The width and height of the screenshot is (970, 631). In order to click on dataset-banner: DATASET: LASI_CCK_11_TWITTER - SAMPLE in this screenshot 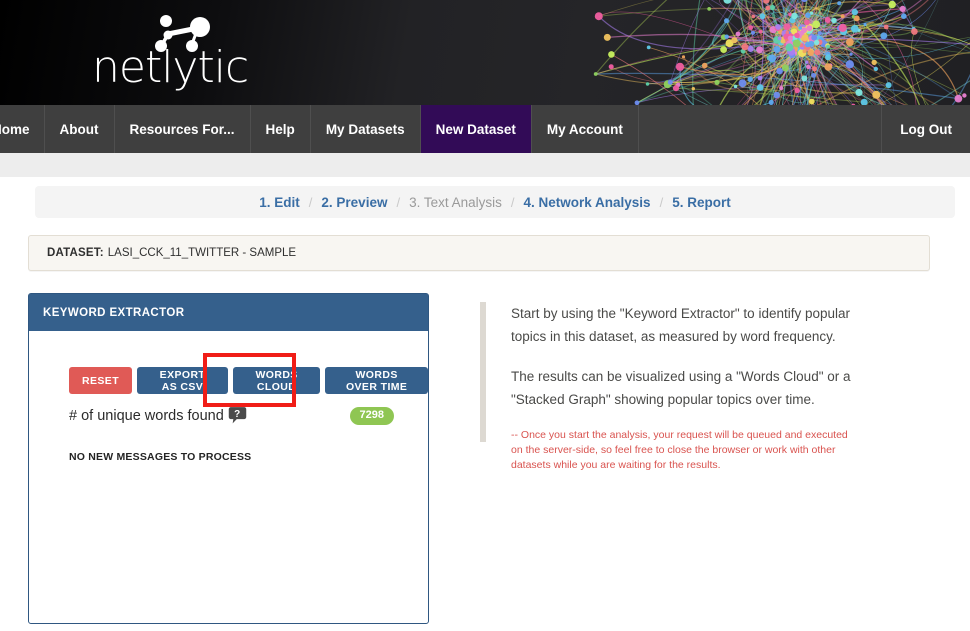, I will do `click(479, 253)`.